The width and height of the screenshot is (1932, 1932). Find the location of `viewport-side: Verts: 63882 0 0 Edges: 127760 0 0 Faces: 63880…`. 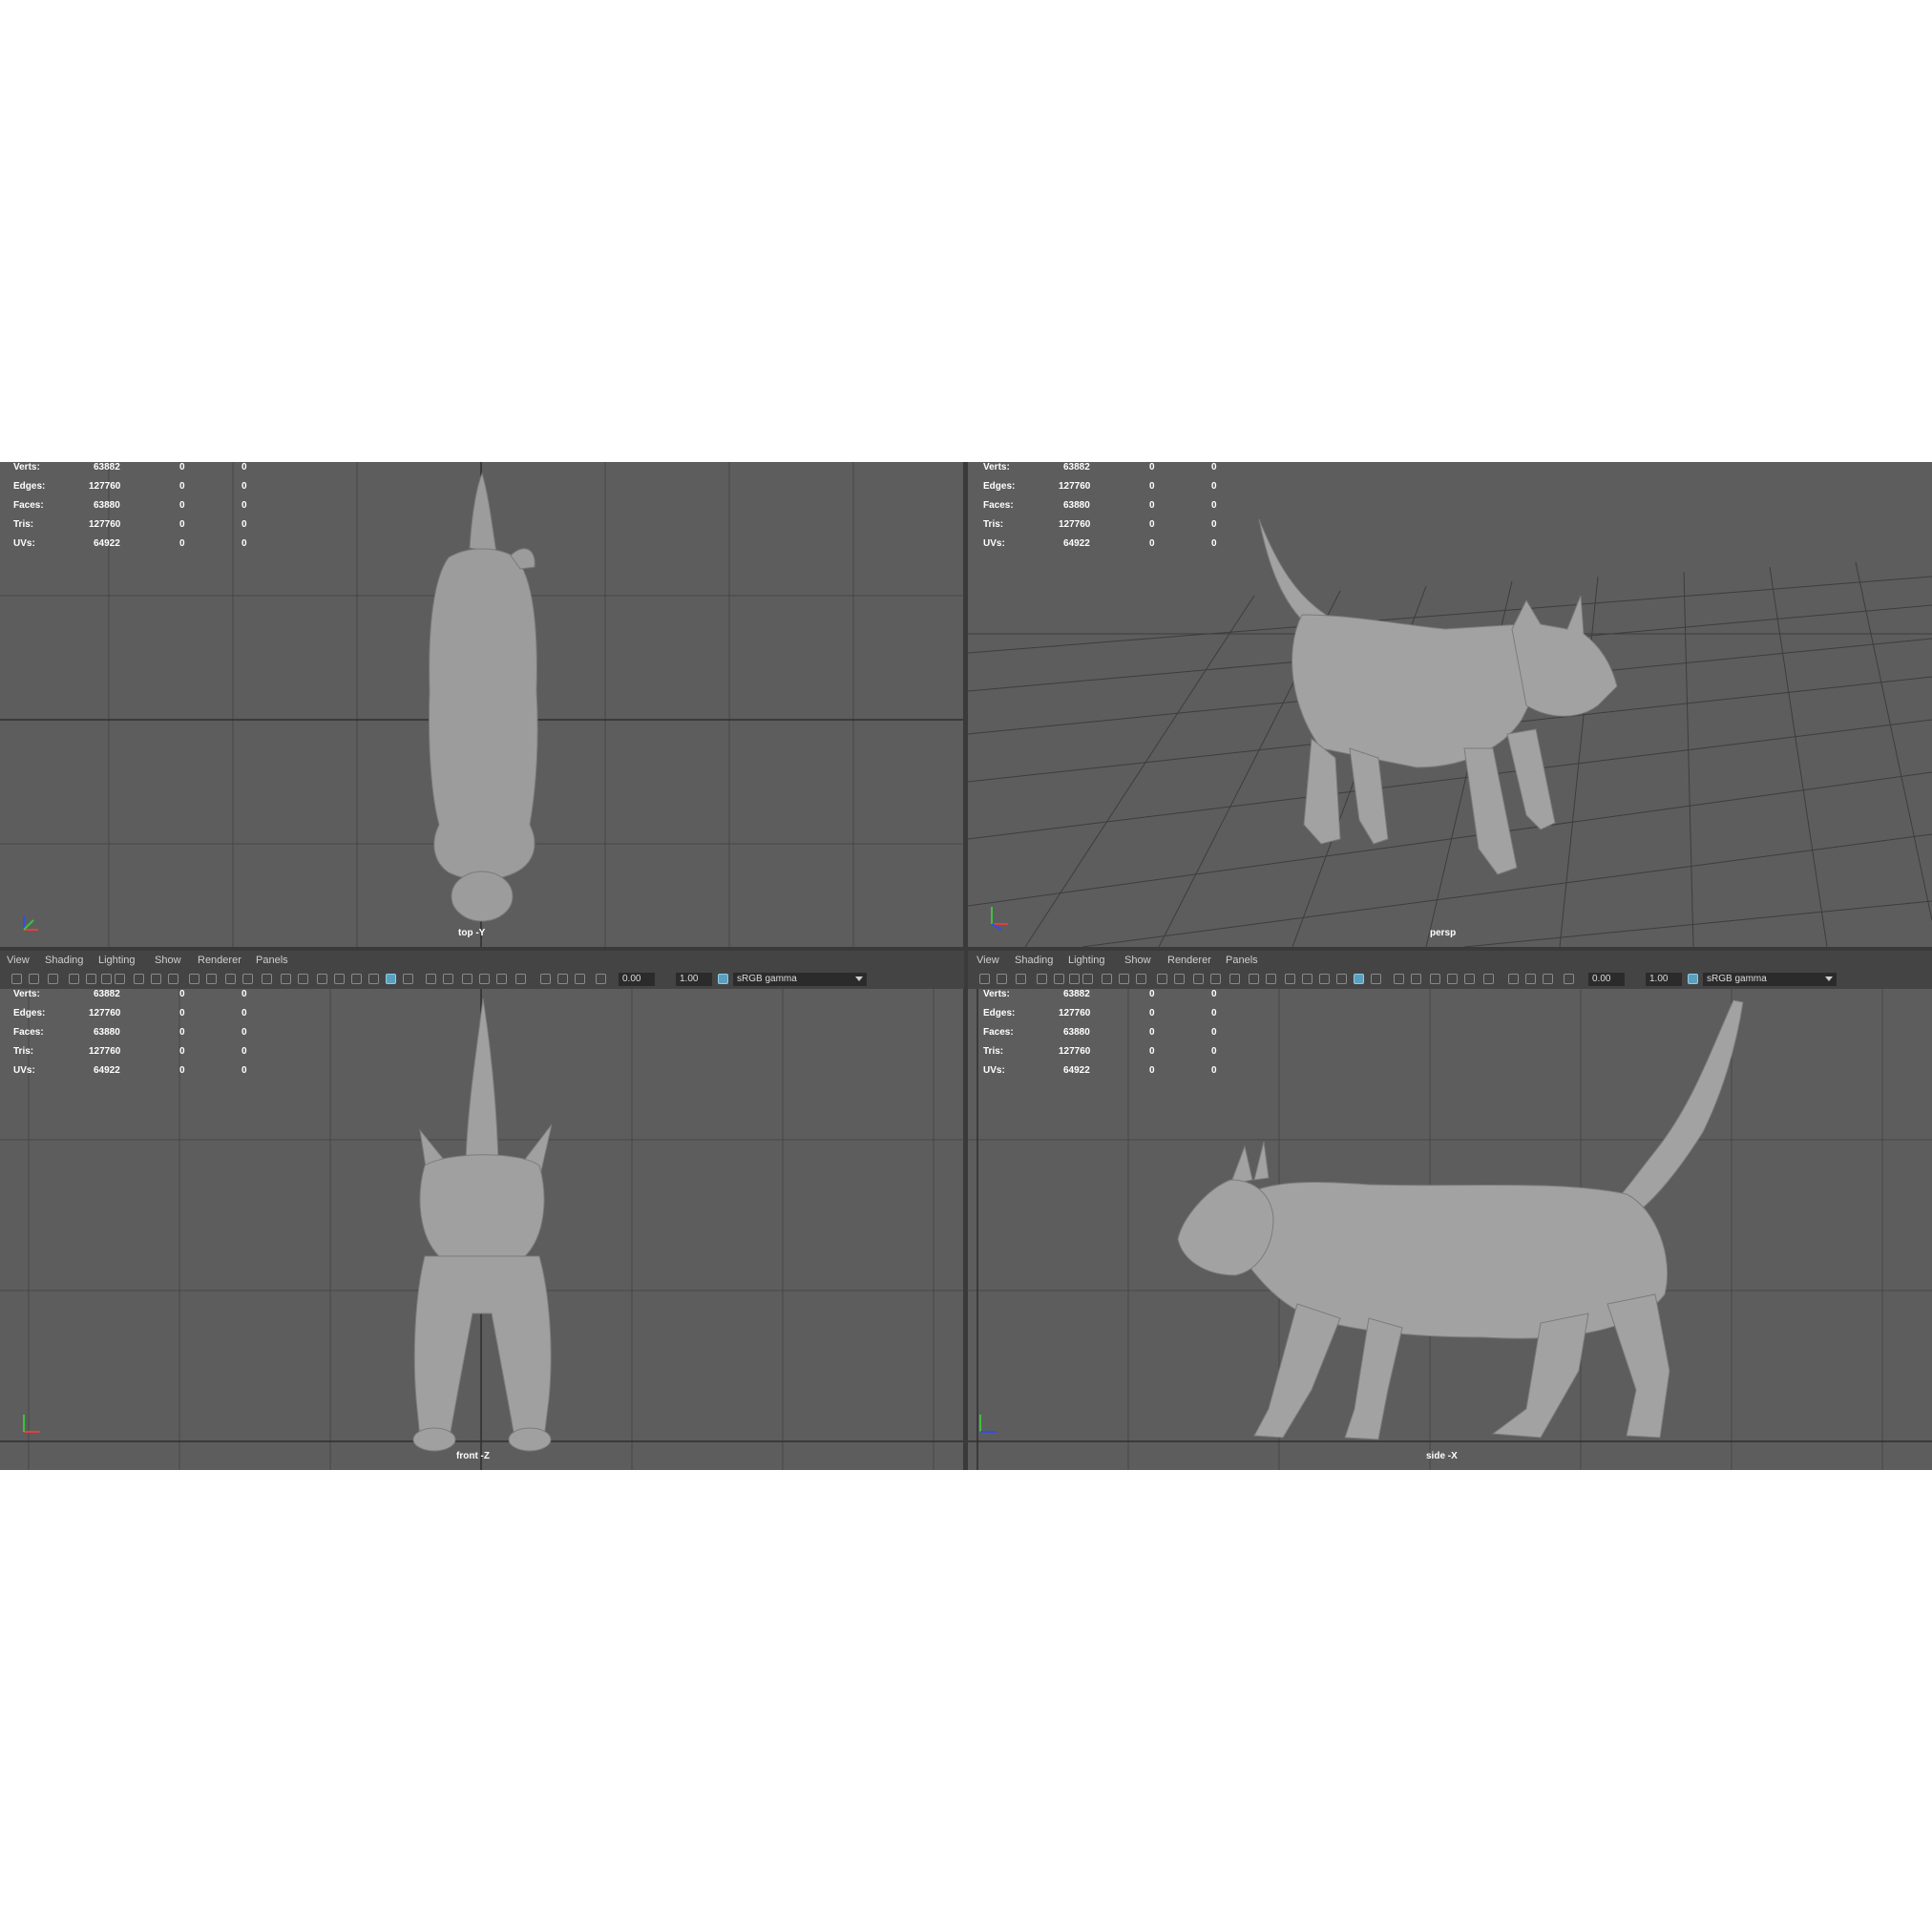

viewport-side: Verts: 63882 0 0 Edges: 127760 0 0 Faces: 63880… is located at coordinates (1450, 1229).